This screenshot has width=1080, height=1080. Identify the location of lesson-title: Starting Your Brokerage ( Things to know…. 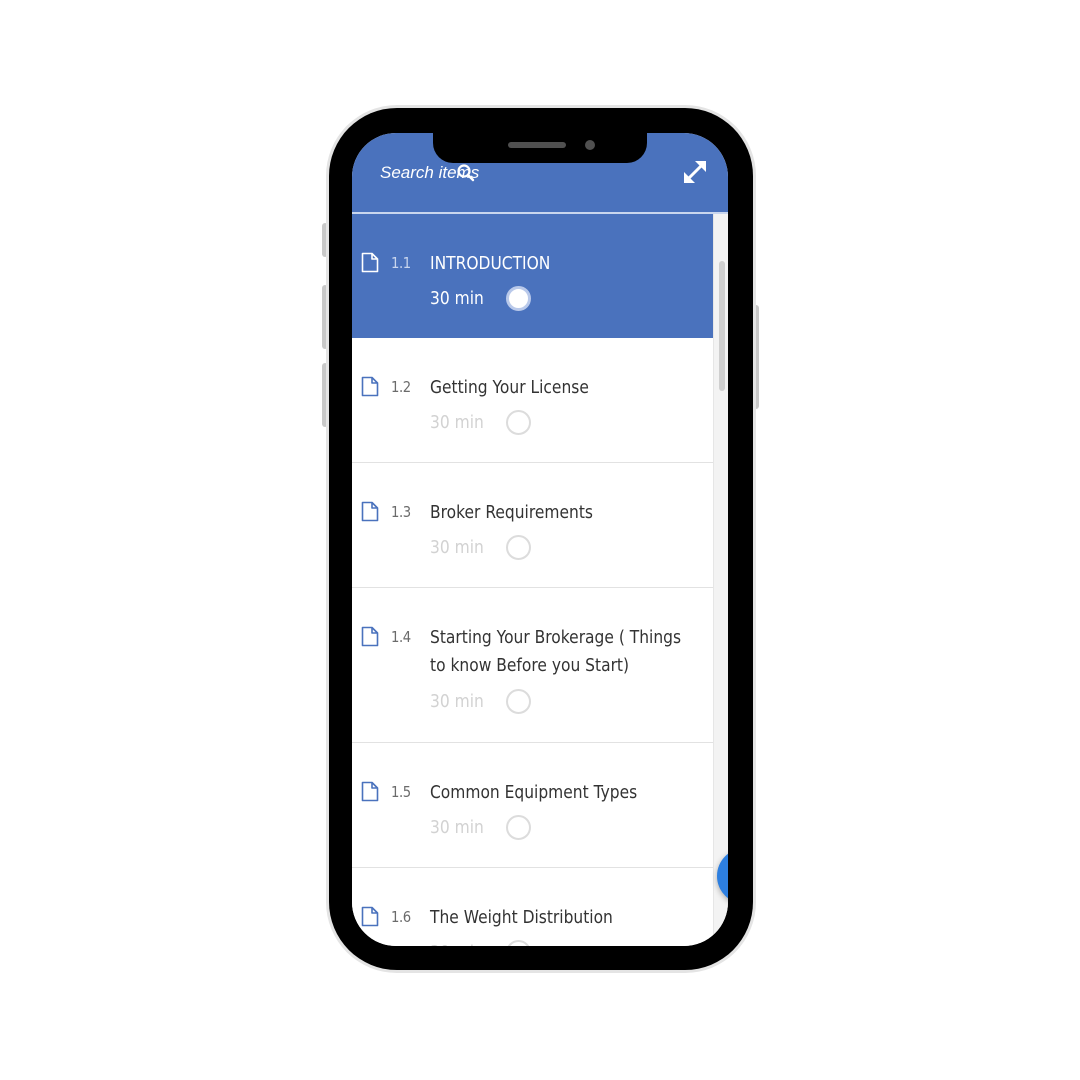
(556, 652).